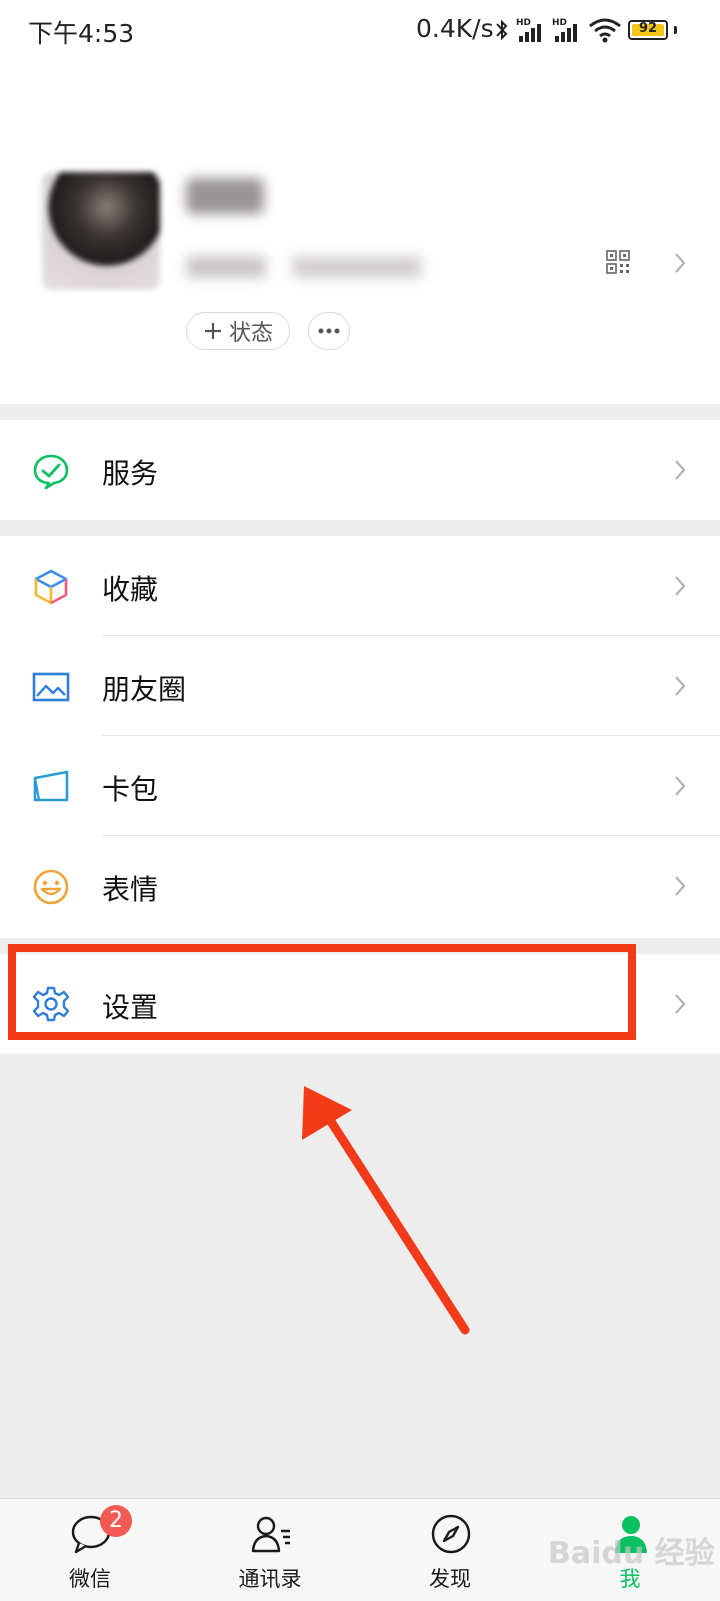  Describe the element at coordinates (116, 1521) in the screenshot. I see `unread-badge: 2` at that location.